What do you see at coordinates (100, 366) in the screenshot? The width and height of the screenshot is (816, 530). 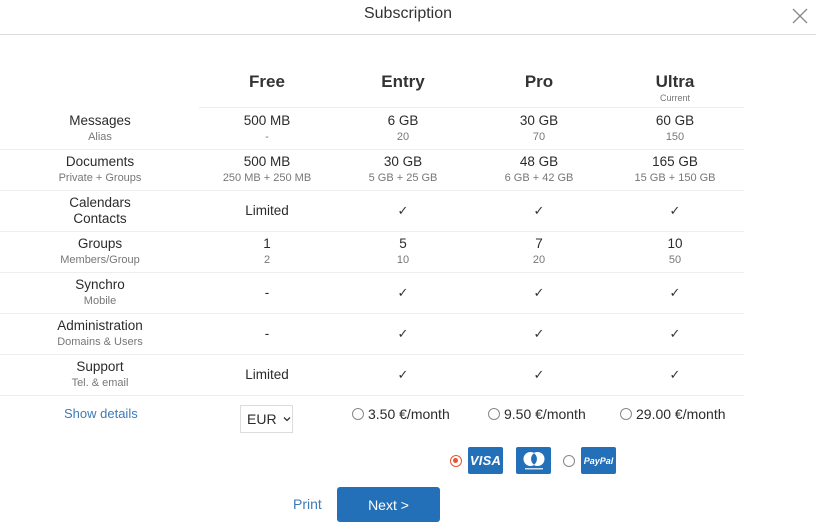 I see `feature-name: Support` at bounding box center [100, 366].